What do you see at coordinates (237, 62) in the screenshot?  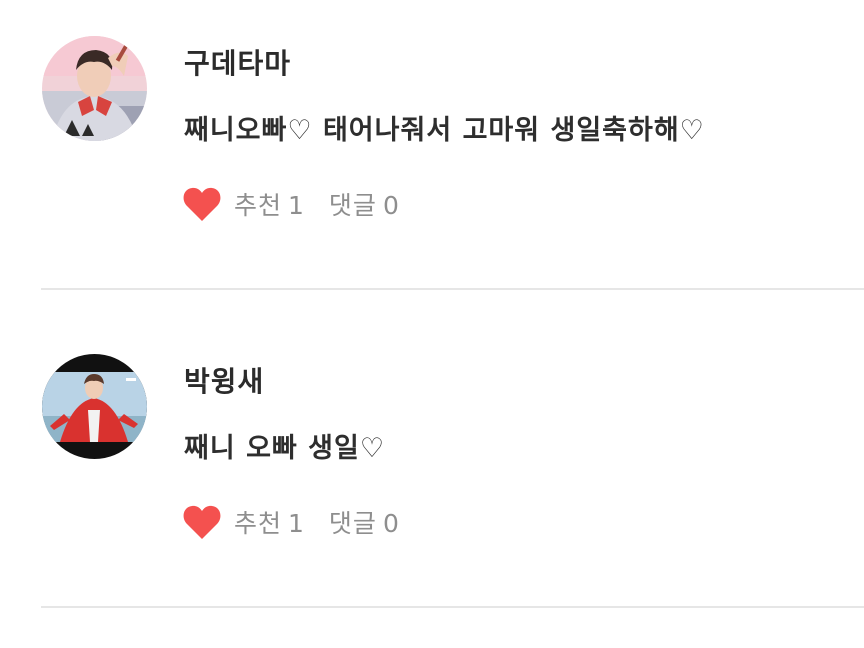 I see `comment-author: 구데타마` at bounding box center [237, 62].